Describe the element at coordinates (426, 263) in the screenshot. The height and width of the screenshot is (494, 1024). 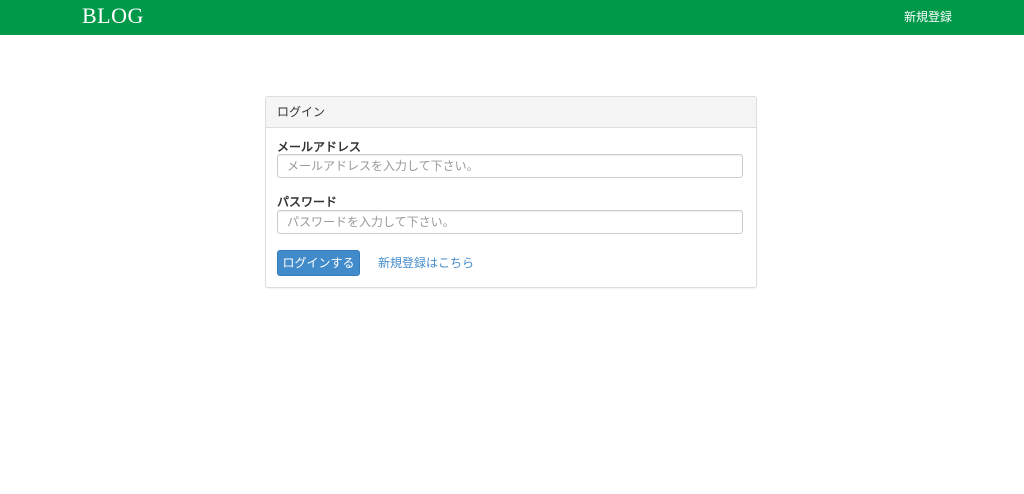
I see `register-here-link: 新規登録はこちら` at that location.